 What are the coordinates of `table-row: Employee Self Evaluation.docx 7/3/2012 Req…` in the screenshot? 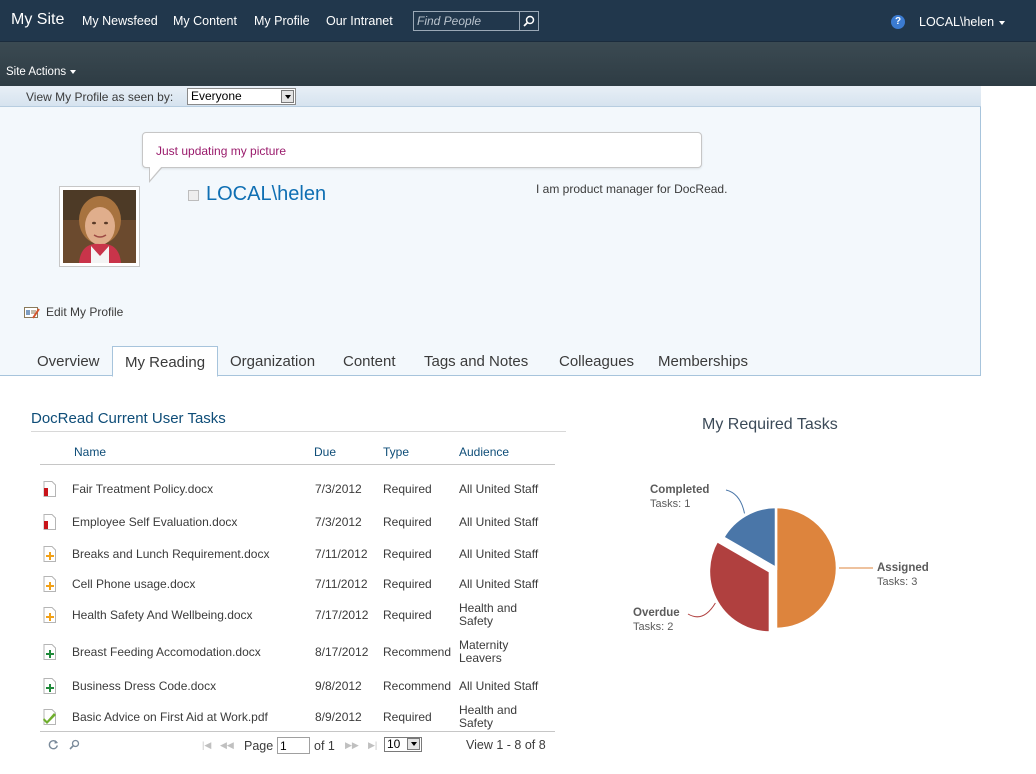 It's located at (297, 522).